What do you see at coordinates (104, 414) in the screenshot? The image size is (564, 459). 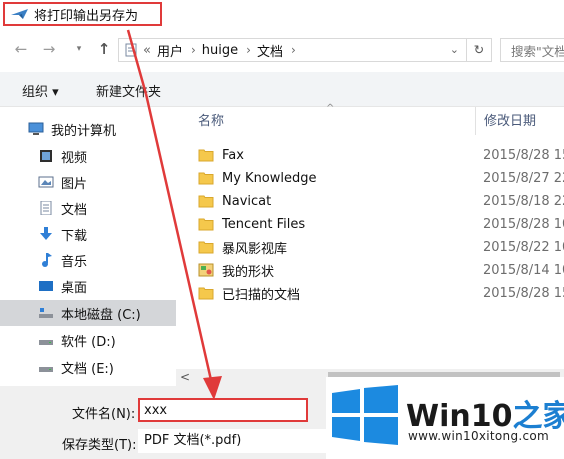 I see `filename-label: 文件名(N):` at bounding box center [104, 414].